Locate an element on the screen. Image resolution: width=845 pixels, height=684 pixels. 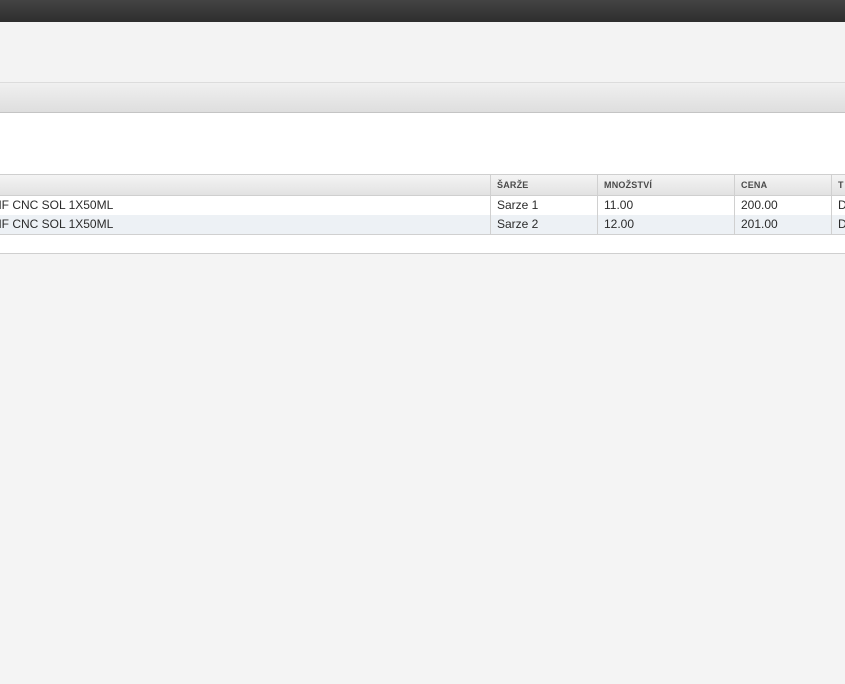
top-bar is located at coordinates (422, 11).